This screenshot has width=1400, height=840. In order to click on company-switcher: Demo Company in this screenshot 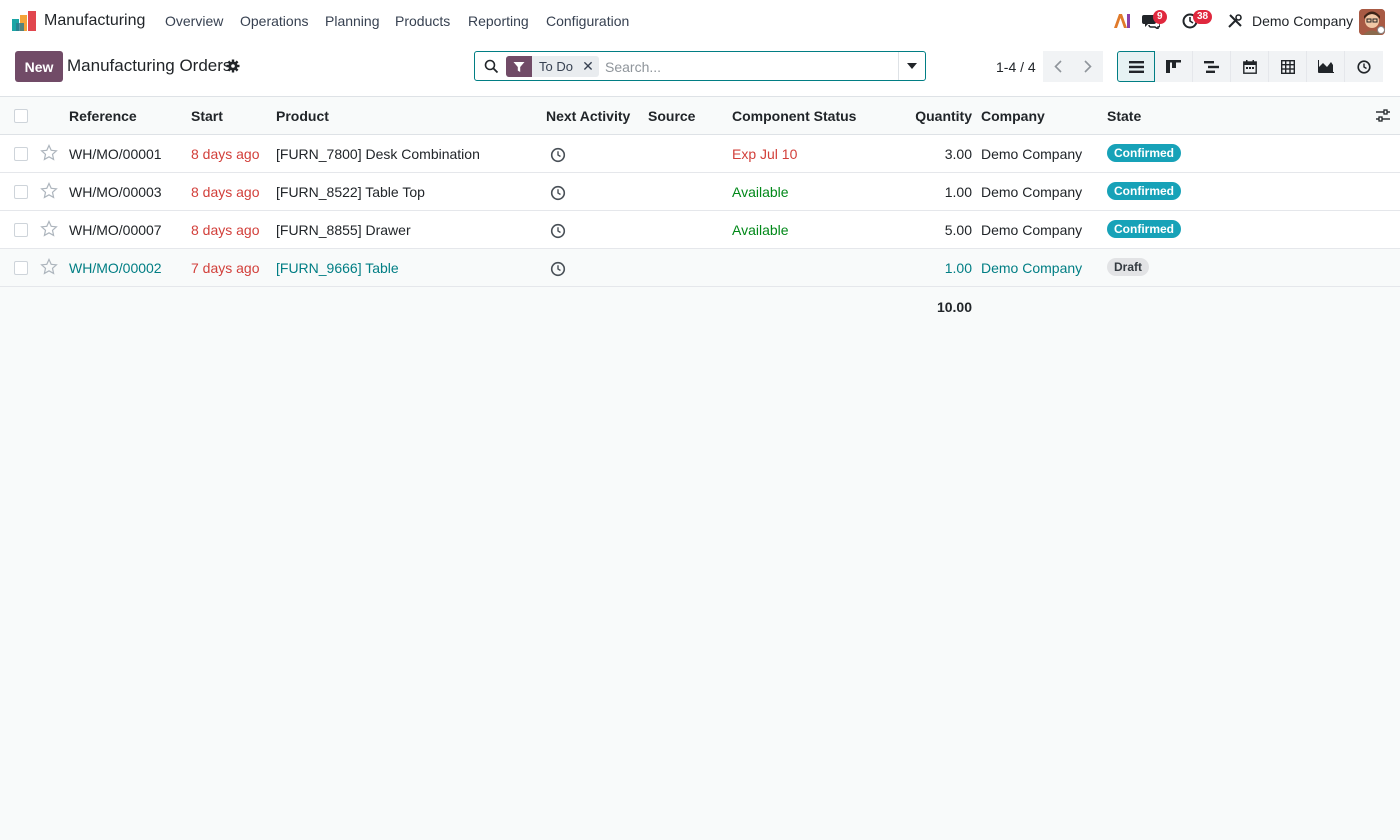, I will do `click(1302, 21)`.